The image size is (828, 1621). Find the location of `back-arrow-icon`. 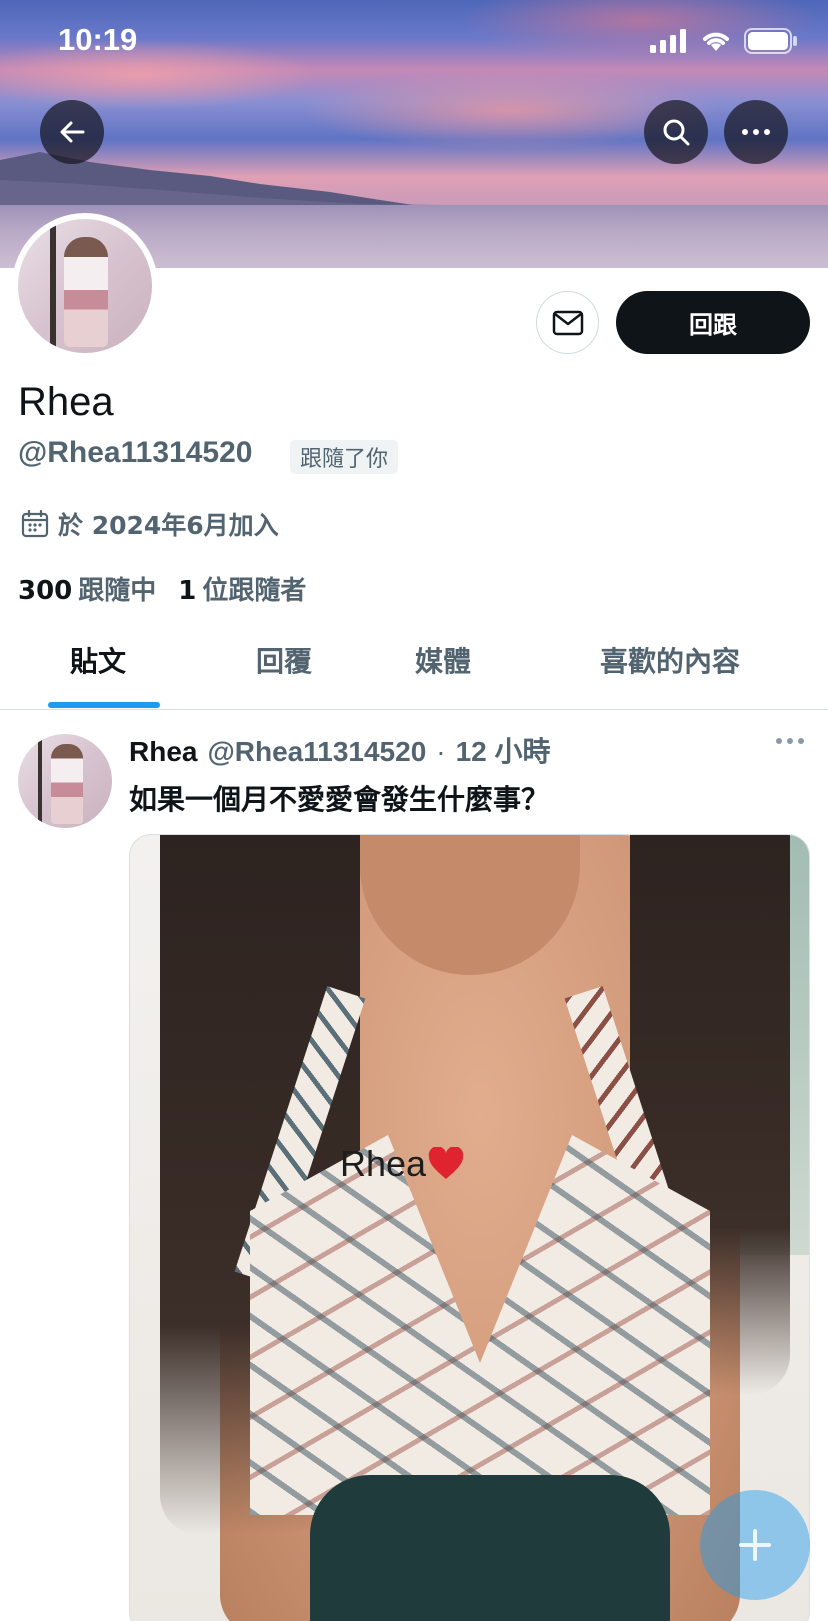

back-arrow-icon is located at coordinates (72, 132).